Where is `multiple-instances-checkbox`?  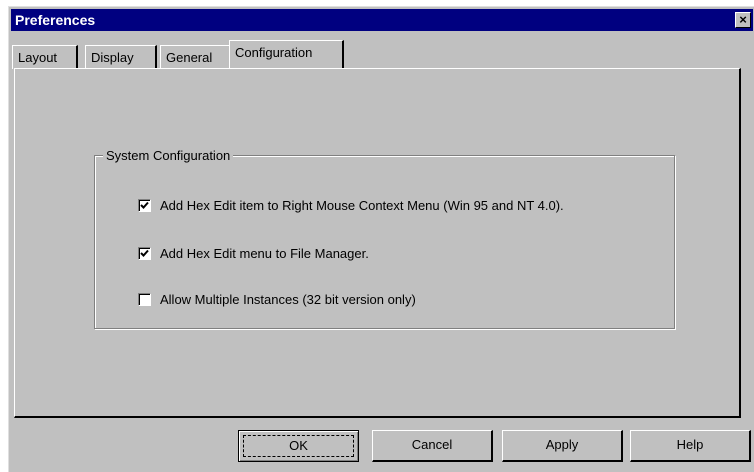
multiple-instances-checkbox is located at coordinates (144, 299).